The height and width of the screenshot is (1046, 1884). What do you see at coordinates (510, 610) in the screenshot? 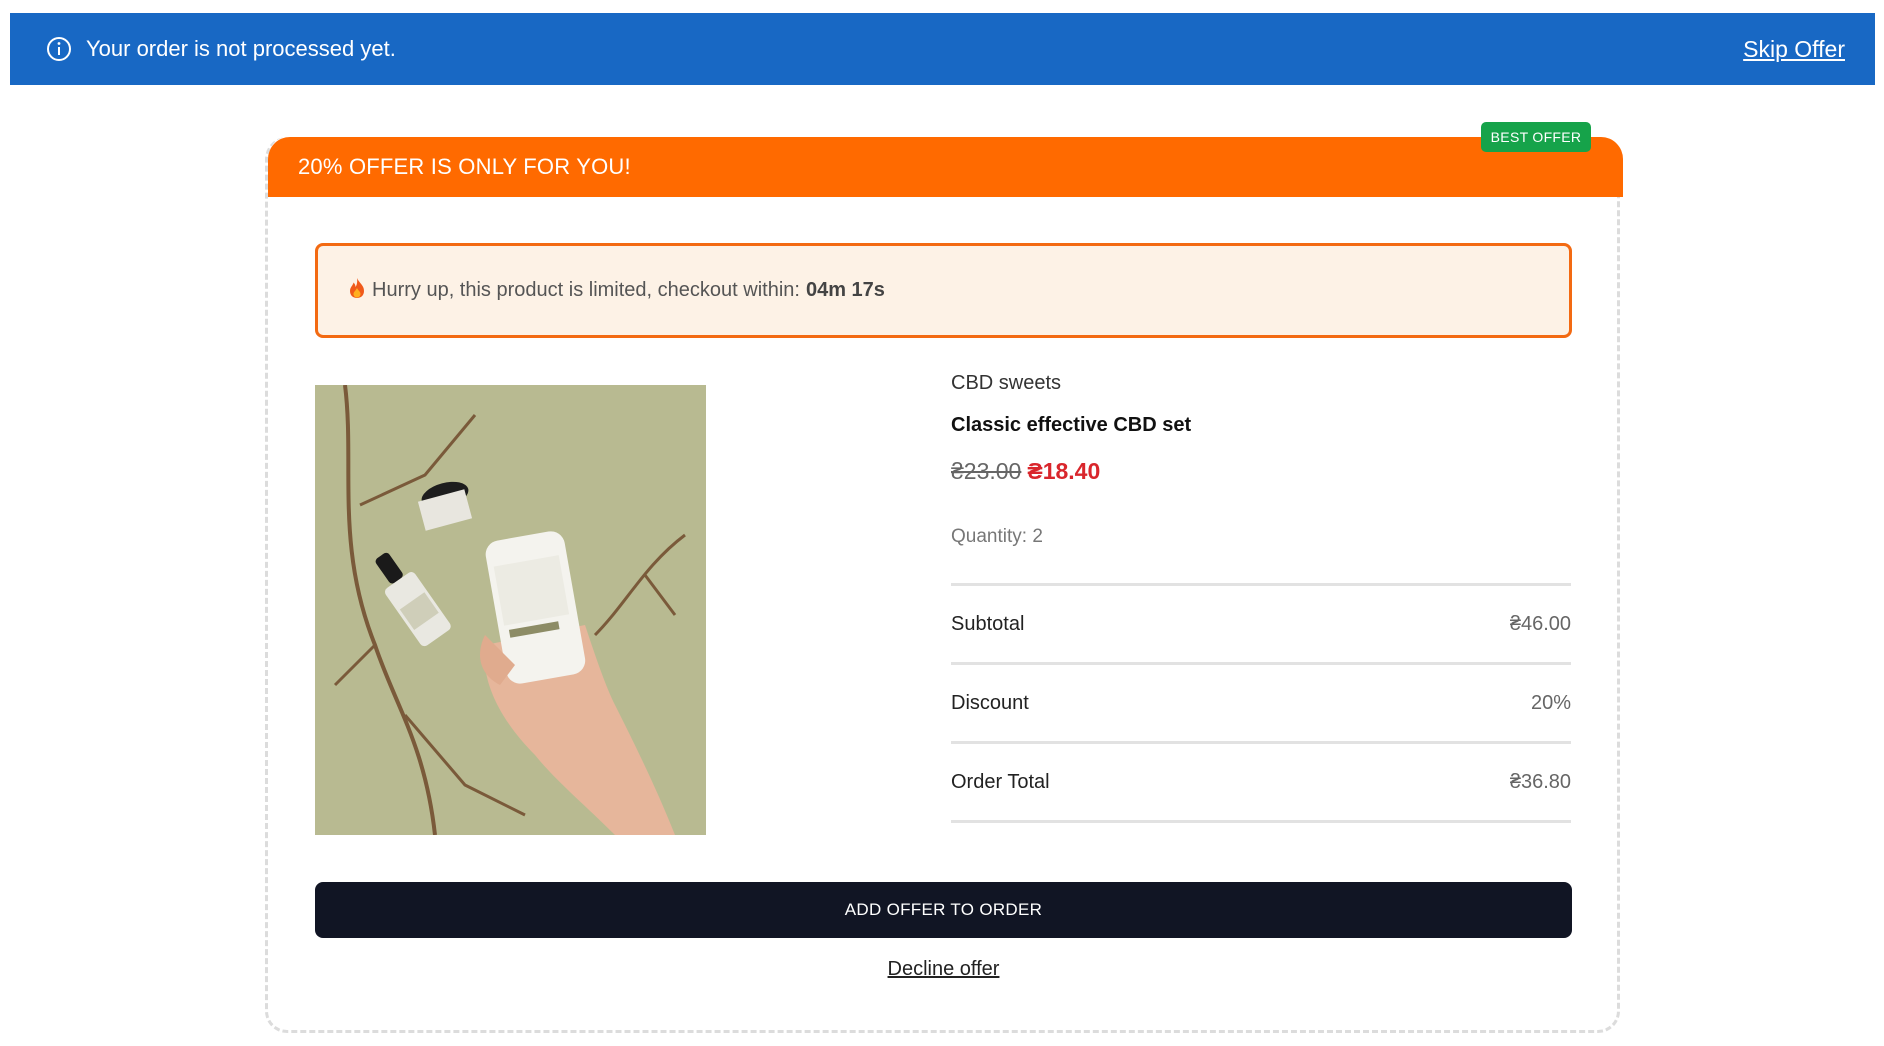
I see `product-image` at bounding box center [510, 610].